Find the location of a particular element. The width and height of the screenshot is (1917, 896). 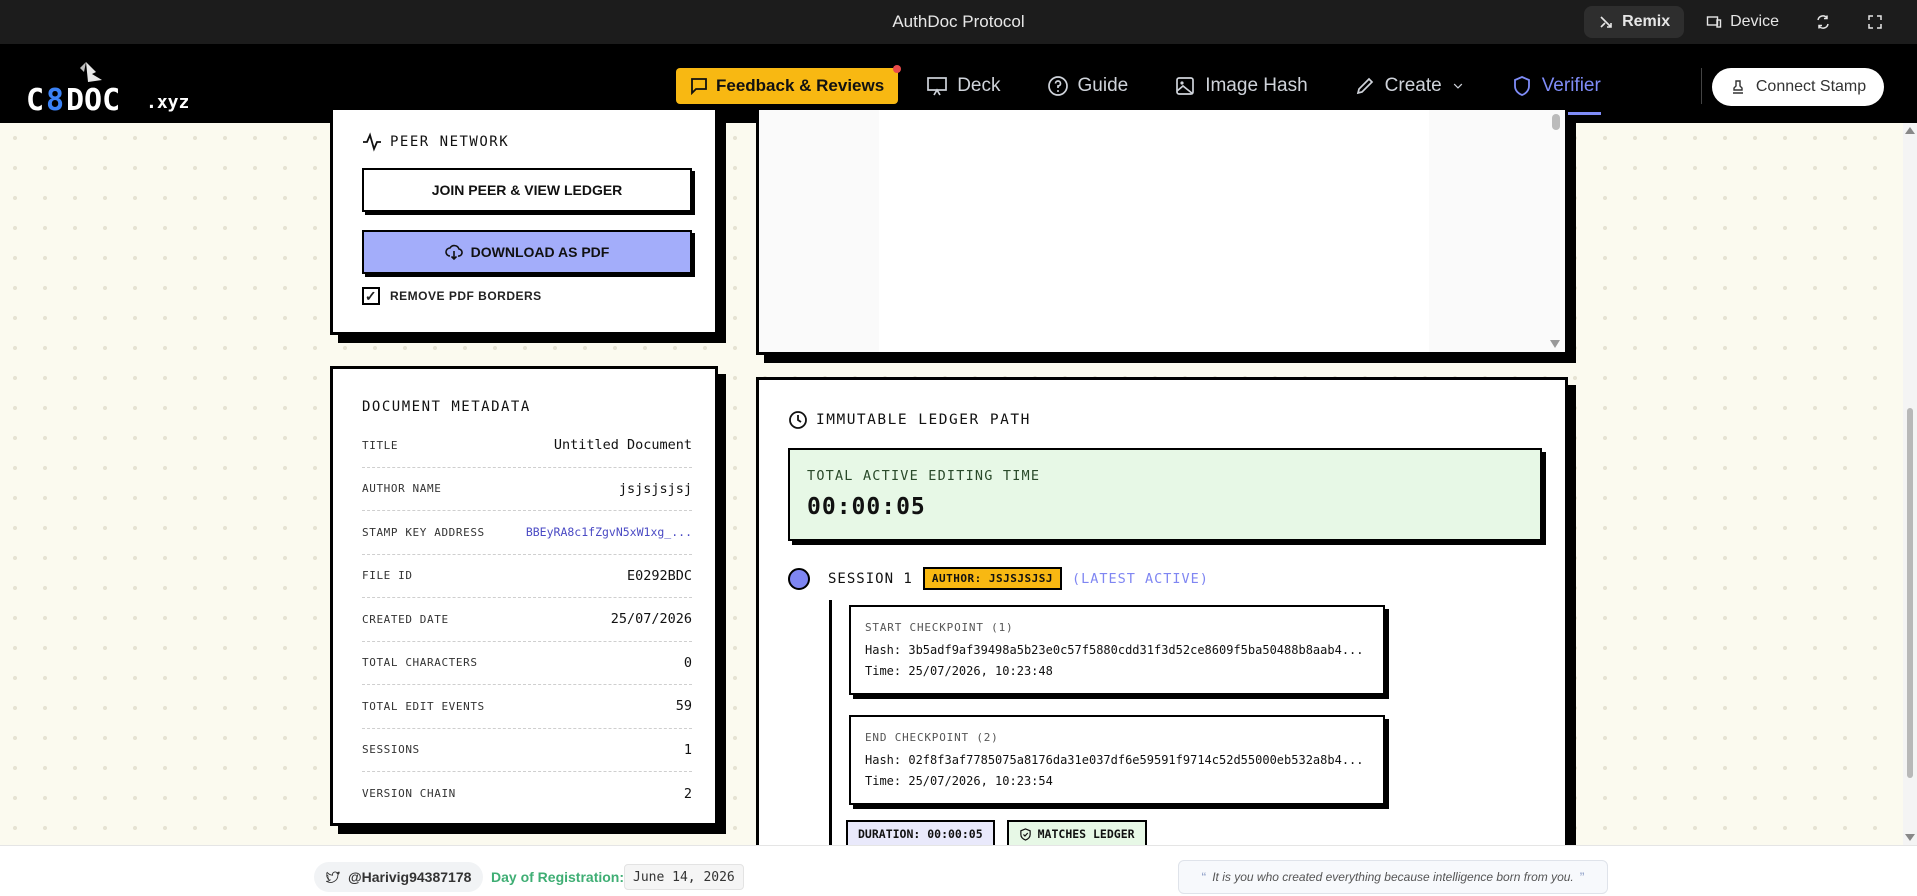

meta-key: AUTHOR NAME is located at coordinates (402, 489).